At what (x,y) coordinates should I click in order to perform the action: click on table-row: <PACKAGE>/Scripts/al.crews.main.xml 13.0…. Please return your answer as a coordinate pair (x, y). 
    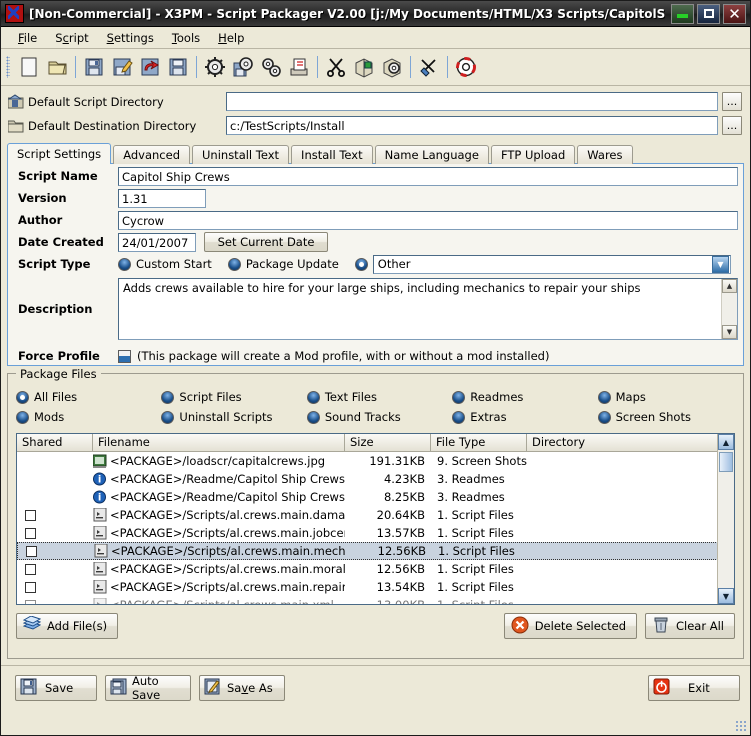
    Looking at the image, I should click on (375, 600).